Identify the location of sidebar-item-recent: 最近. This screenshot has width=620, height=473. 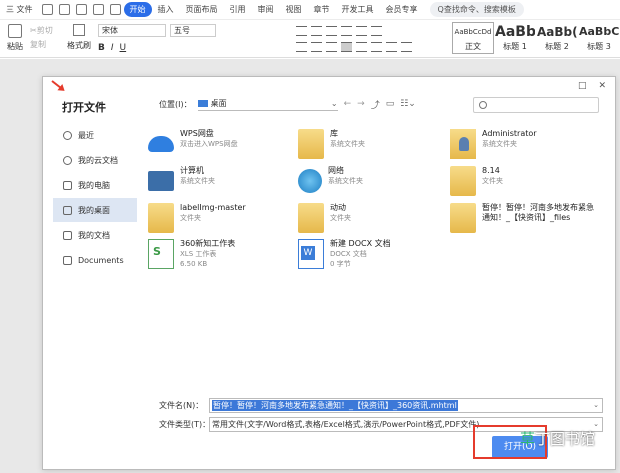
(95, 135).